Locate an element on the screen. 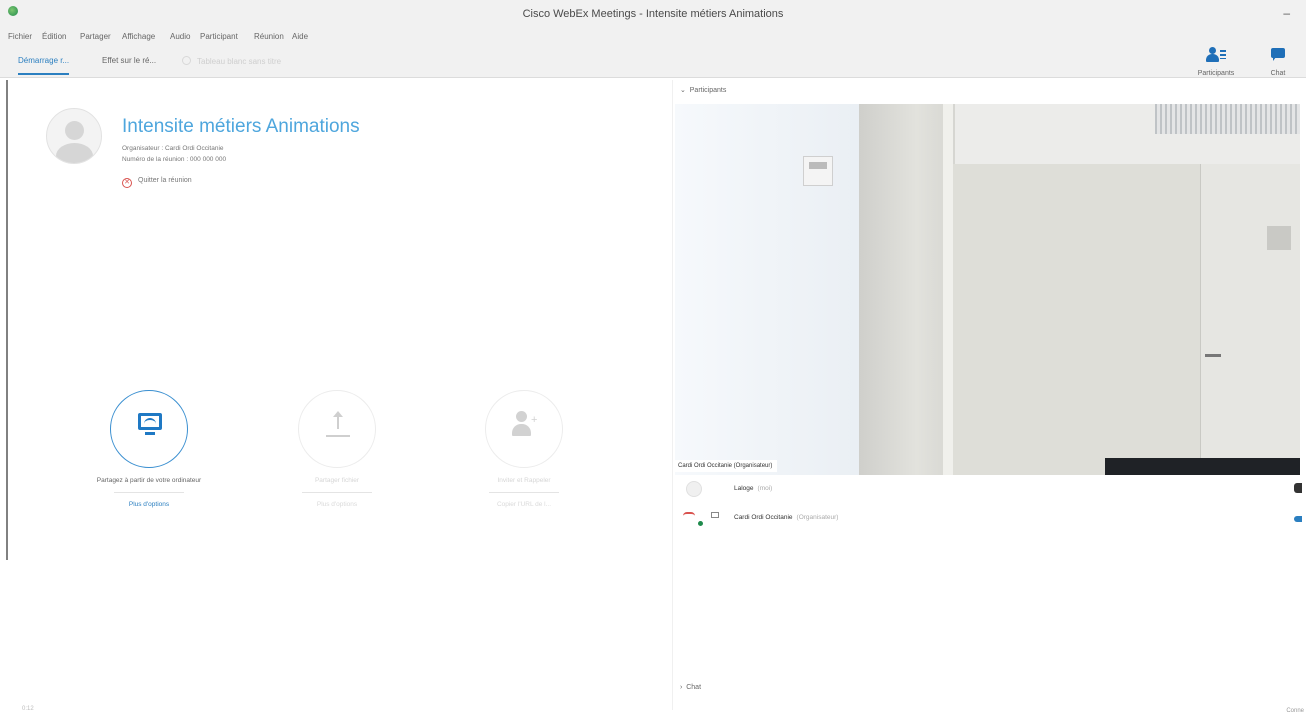  share-screen-more-options: Plus d'options is located at coordinates (149, 504).